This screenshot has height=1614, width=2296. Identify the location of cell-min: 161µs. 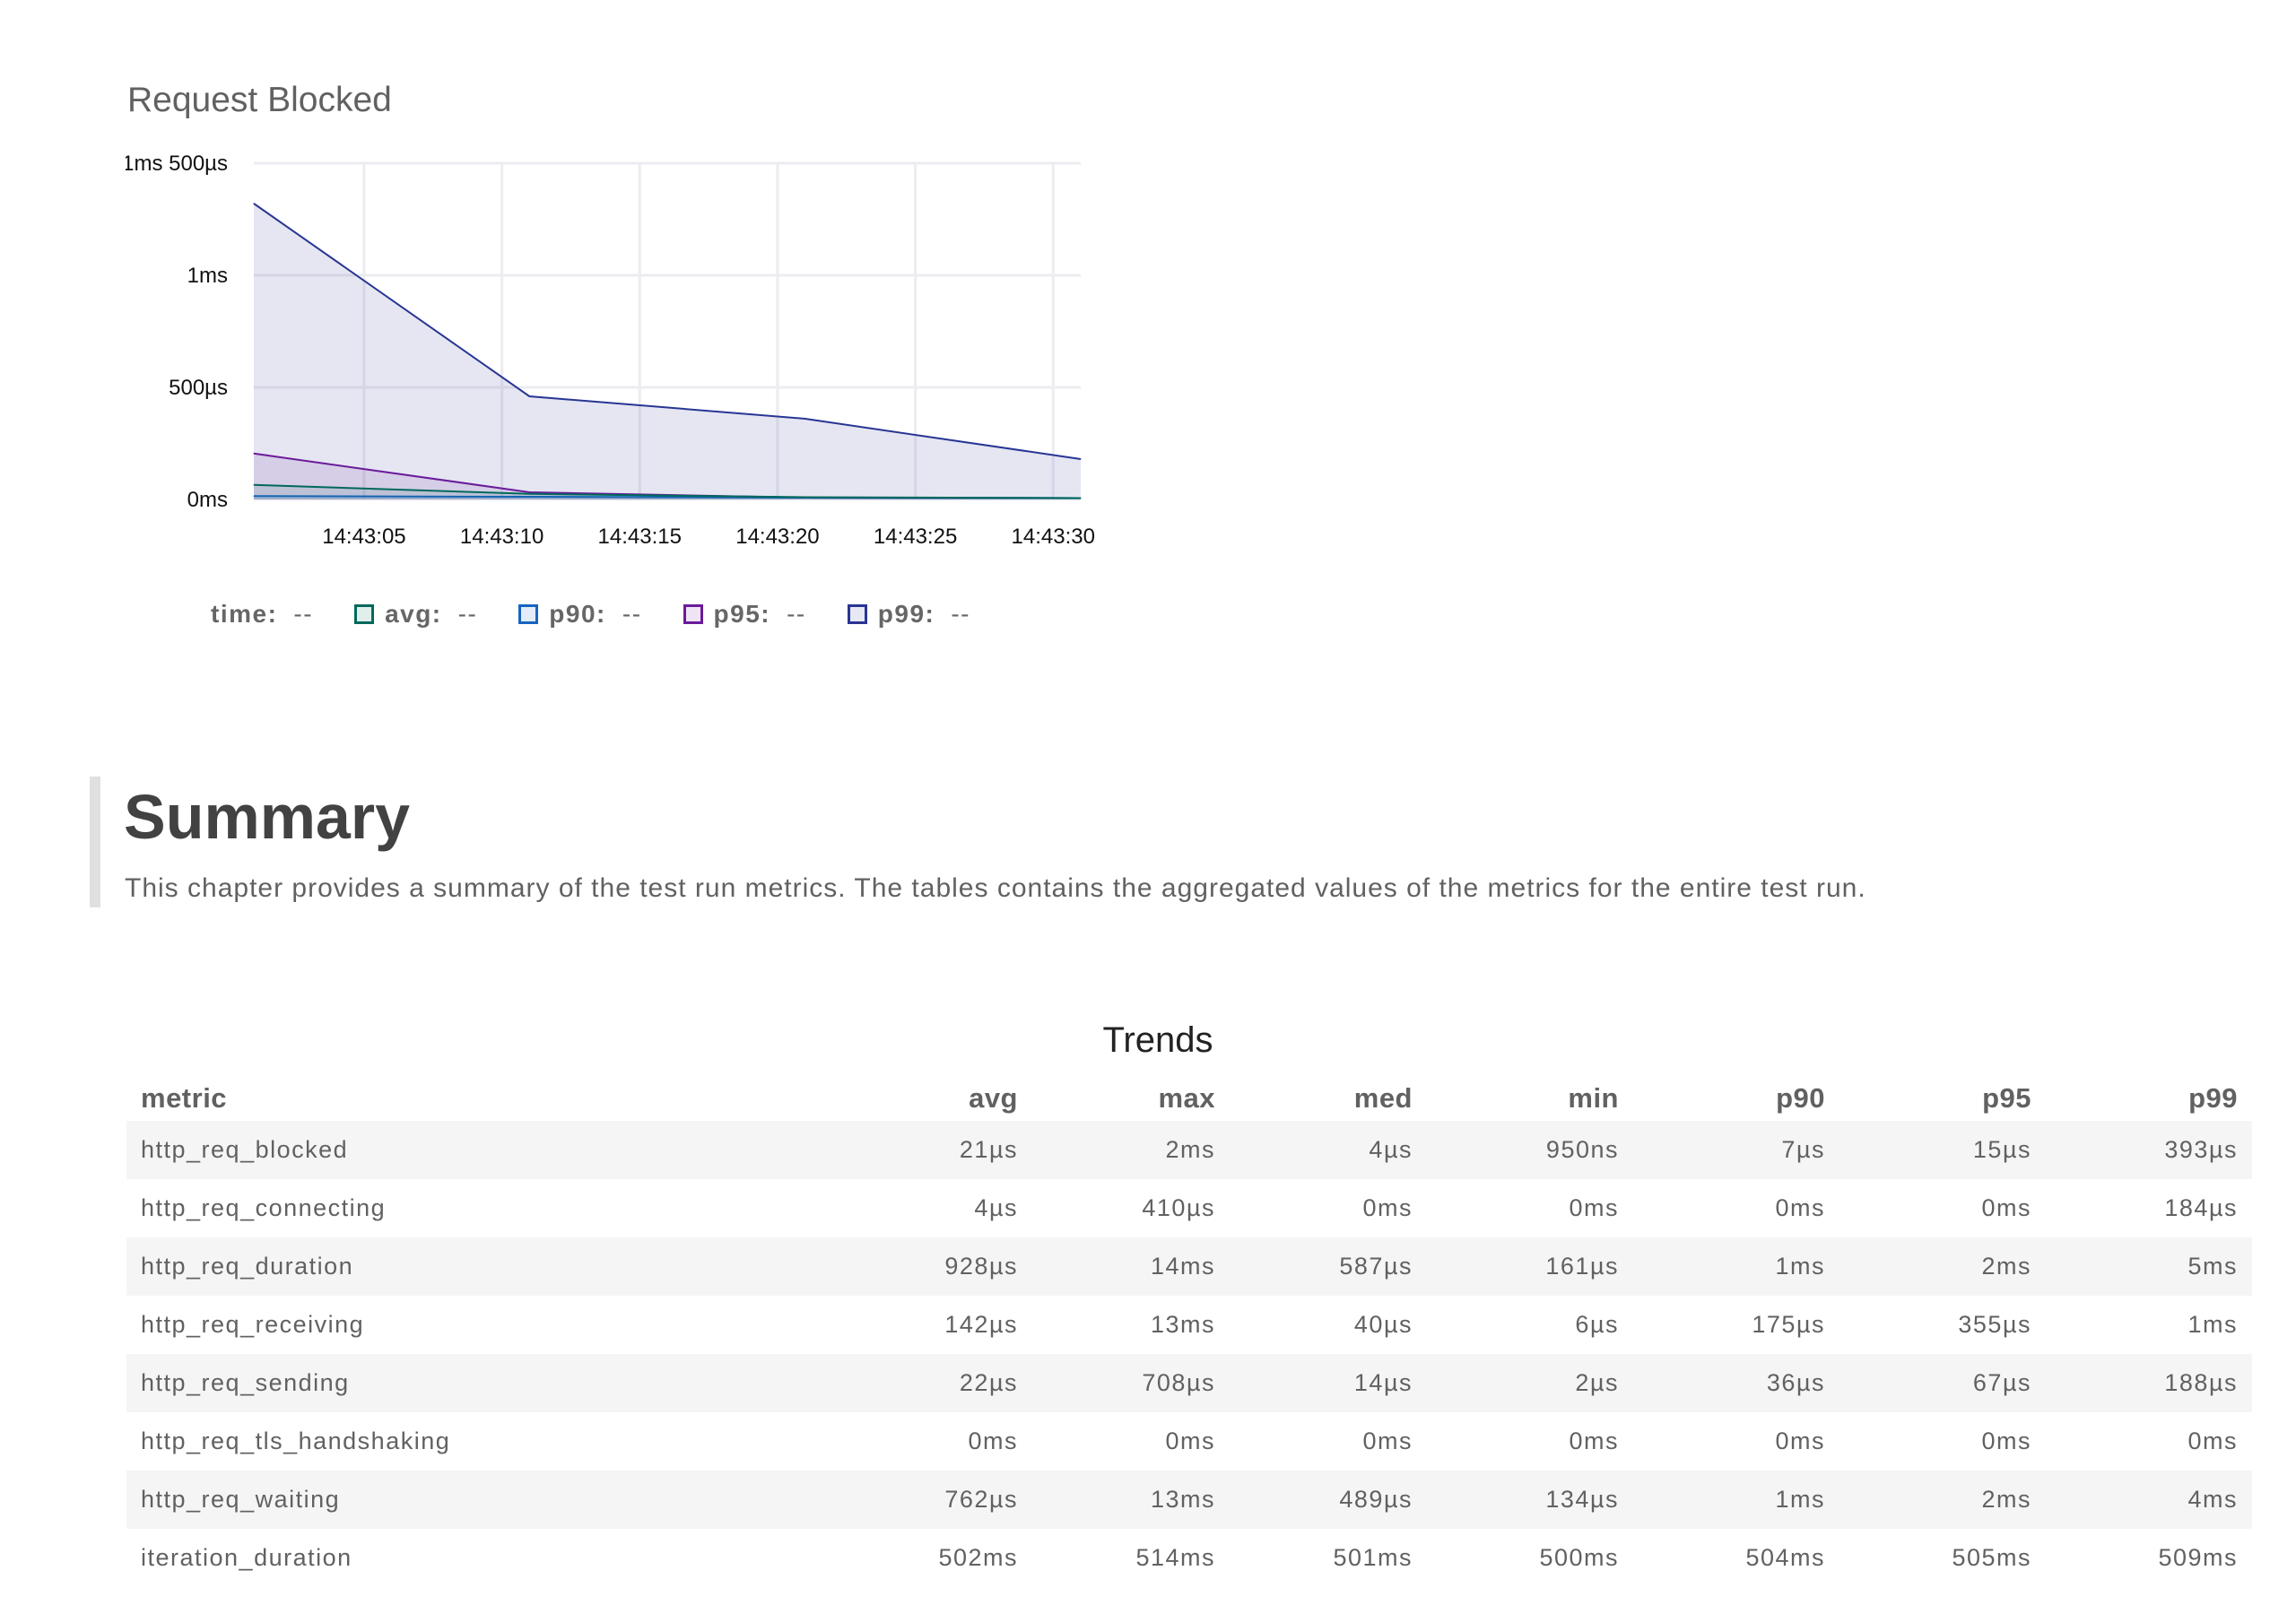
(1530, 1266).